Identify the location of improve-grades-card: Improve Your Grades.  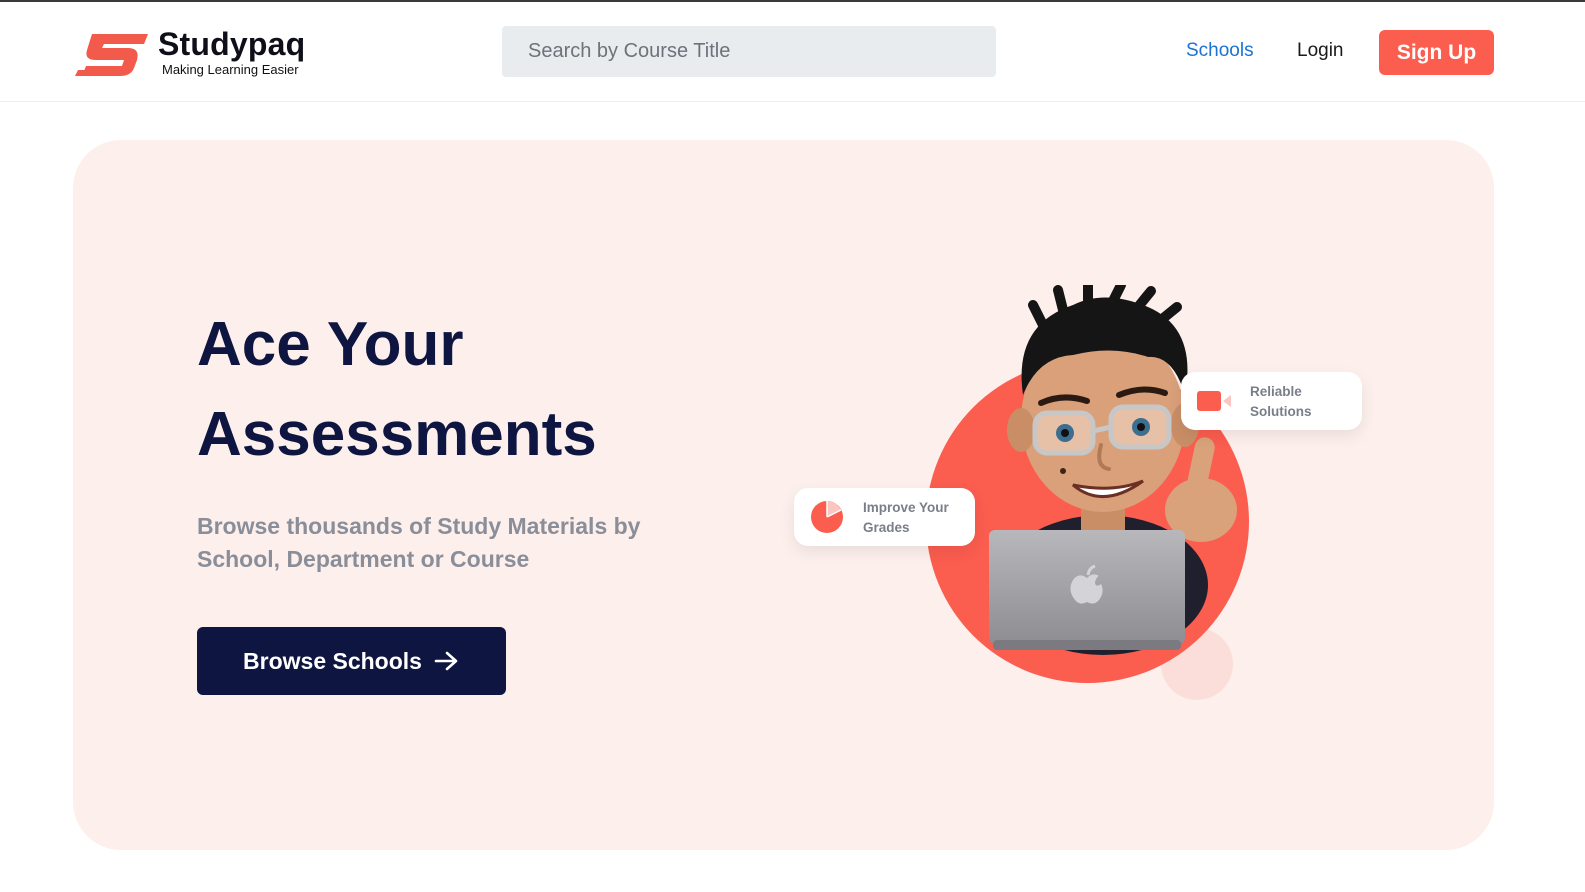
(884, 517).